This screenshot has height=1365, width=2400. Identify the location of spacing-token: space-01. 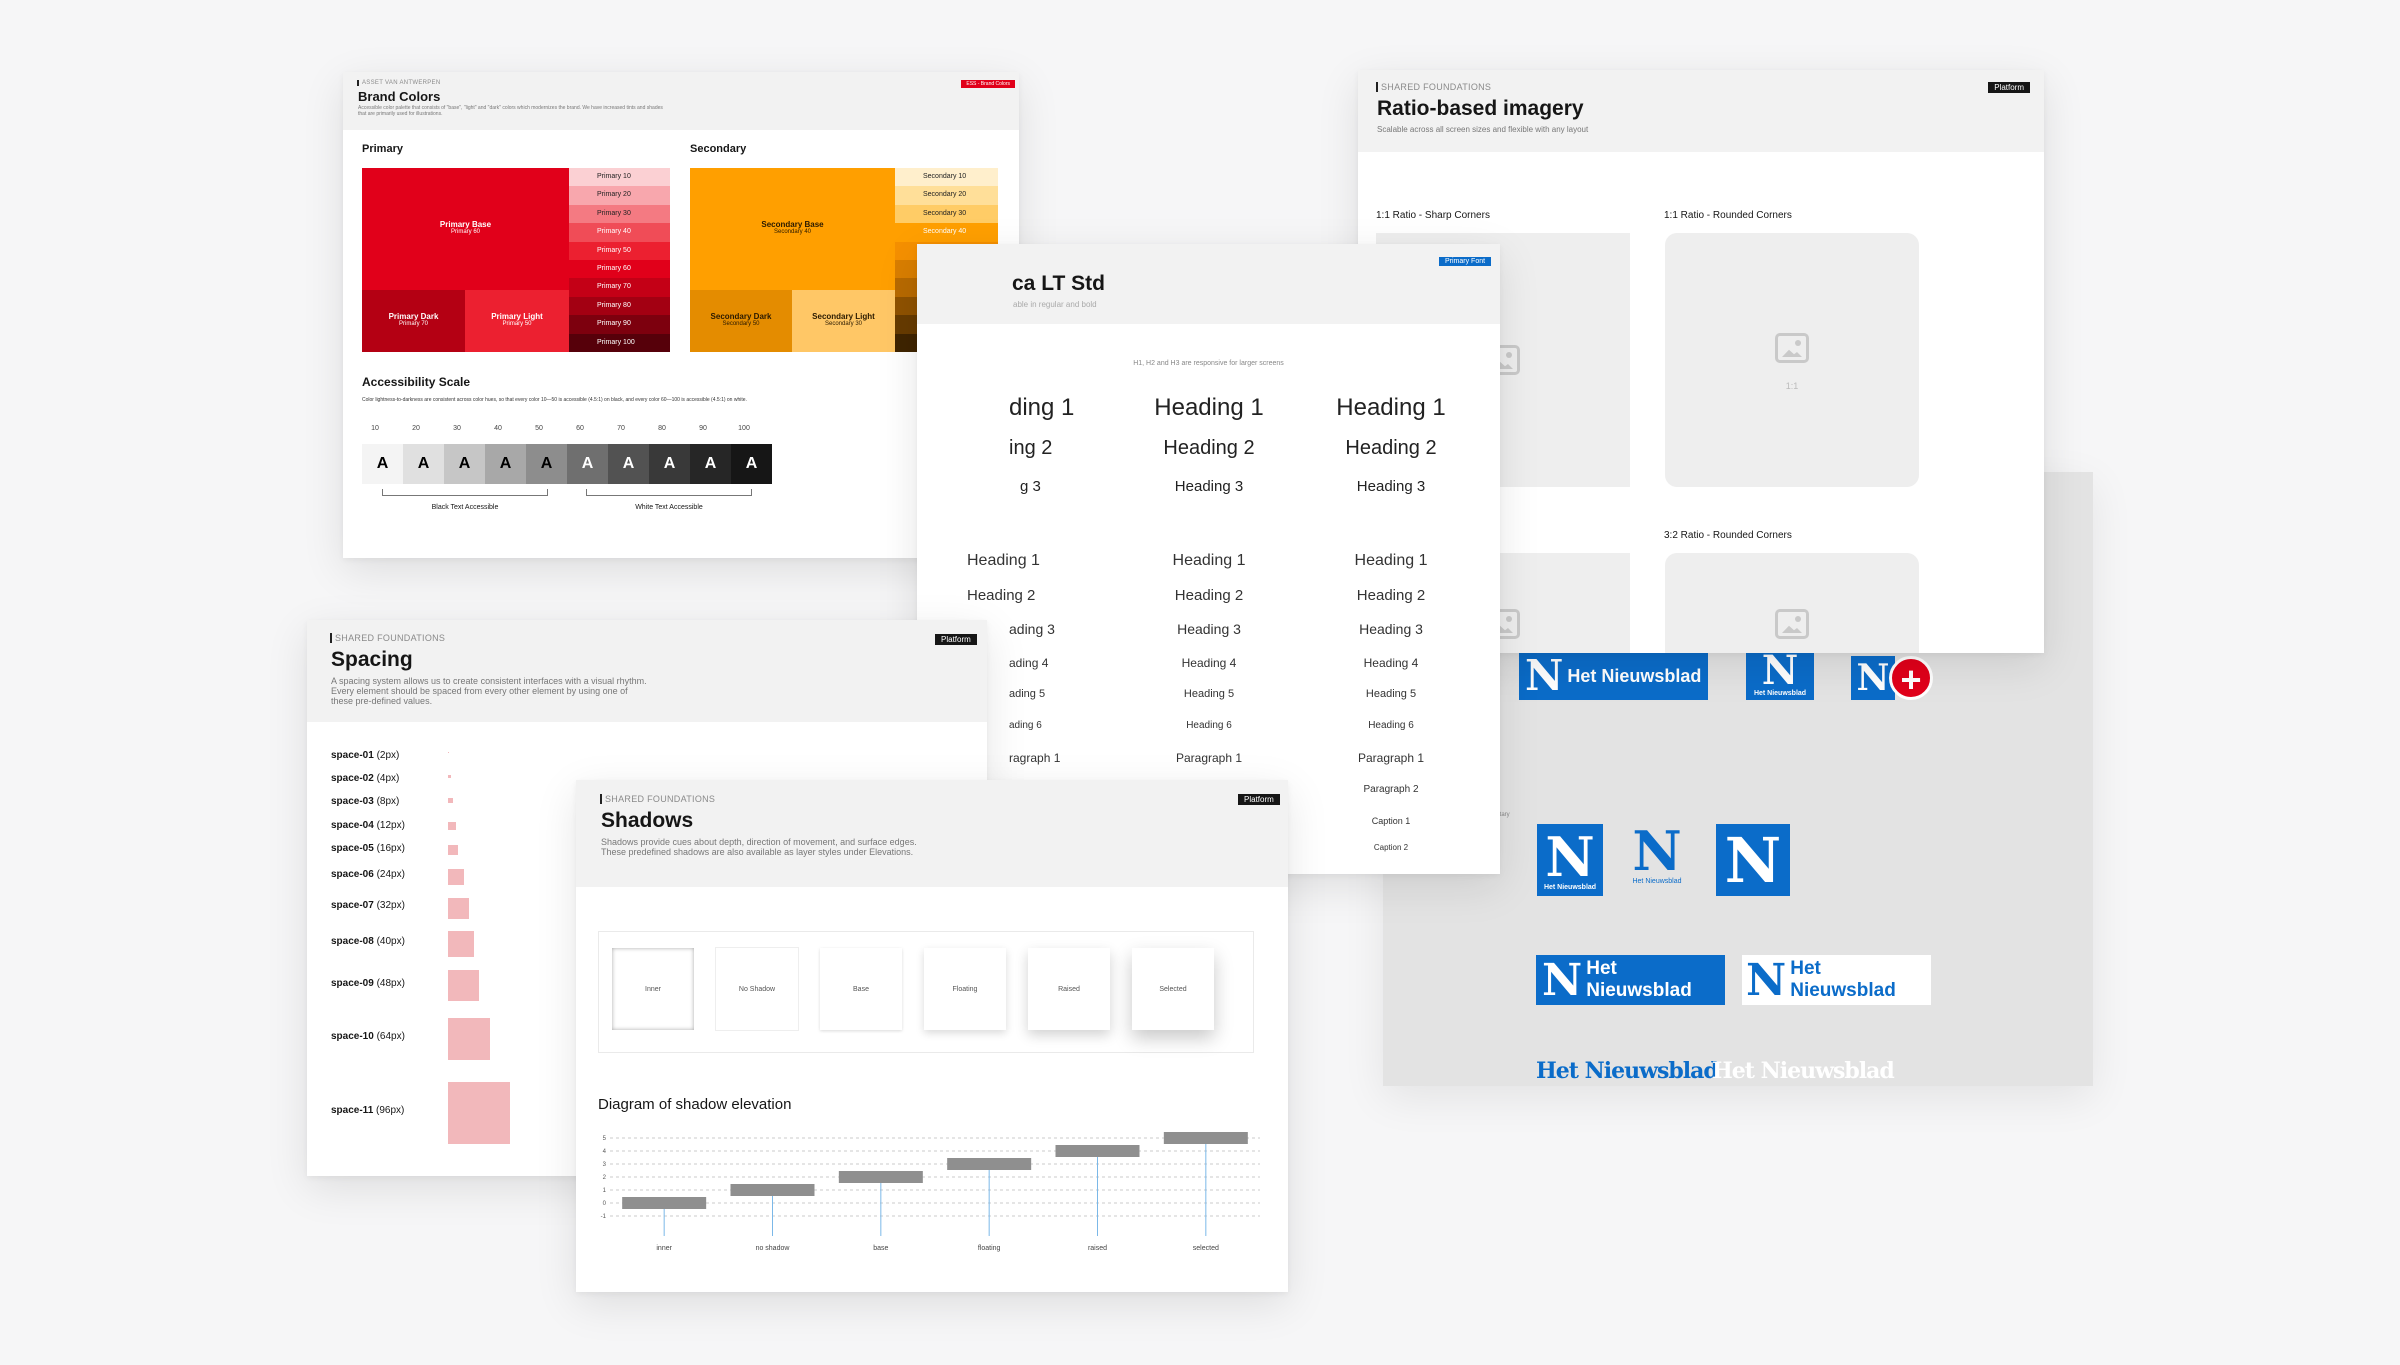
(352, 755).